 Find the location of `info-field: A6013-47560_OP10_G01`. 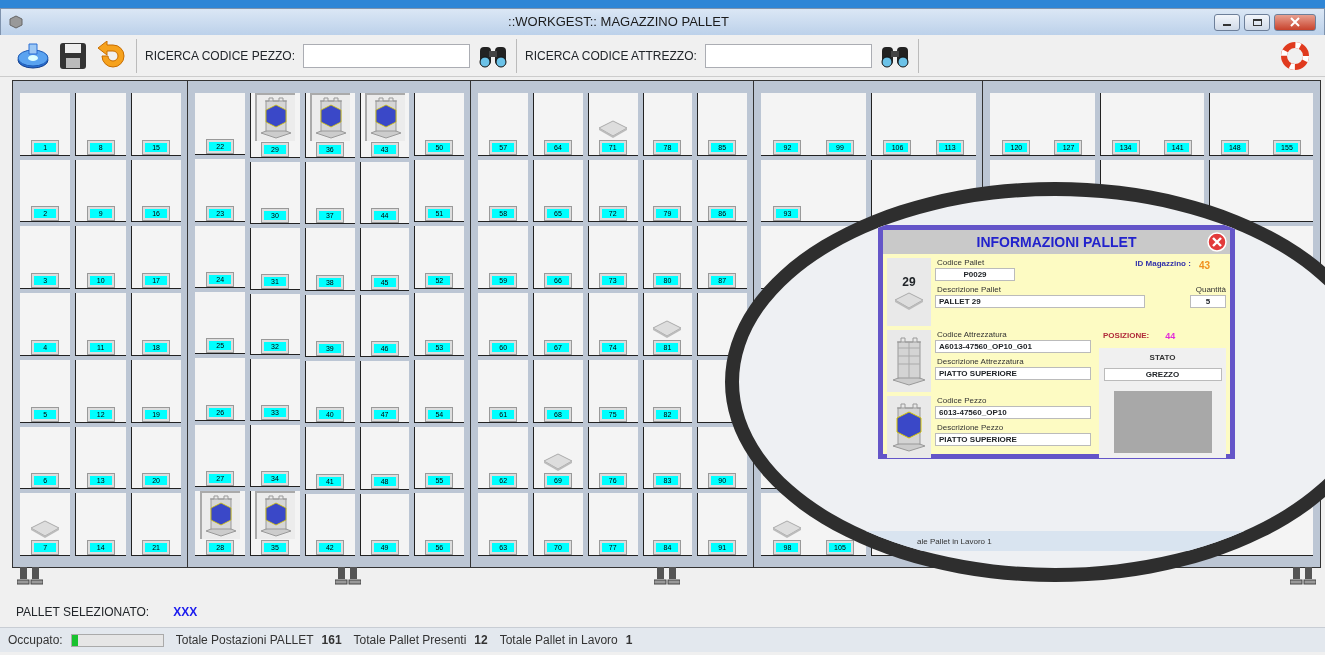

info-field: A6013-47560_OP10_G01 is located at coordinates (1013, 346).